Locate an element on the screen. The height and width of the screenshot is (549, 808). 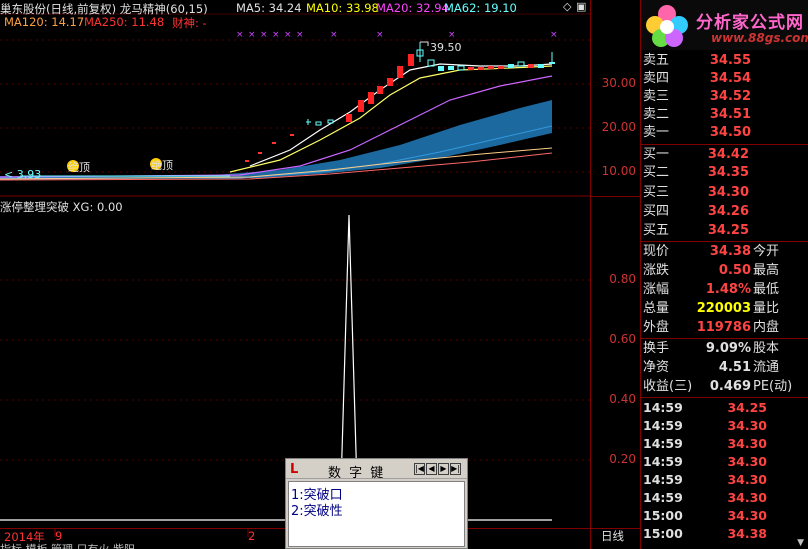
ask-row-1: 卖一 34.50 is located at coordinates (697, 132).